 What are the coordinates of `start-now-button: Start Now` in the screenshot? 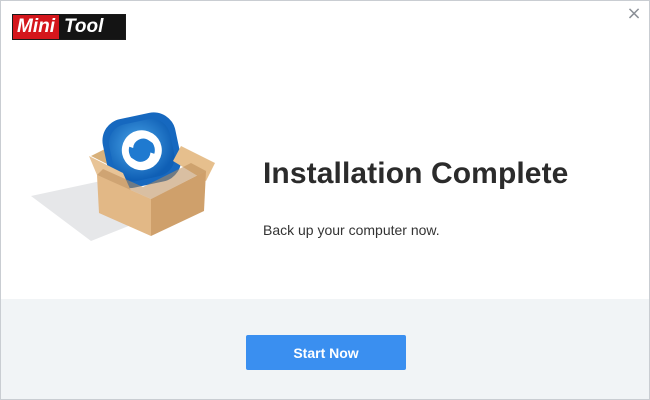 It's located at (326, 352).